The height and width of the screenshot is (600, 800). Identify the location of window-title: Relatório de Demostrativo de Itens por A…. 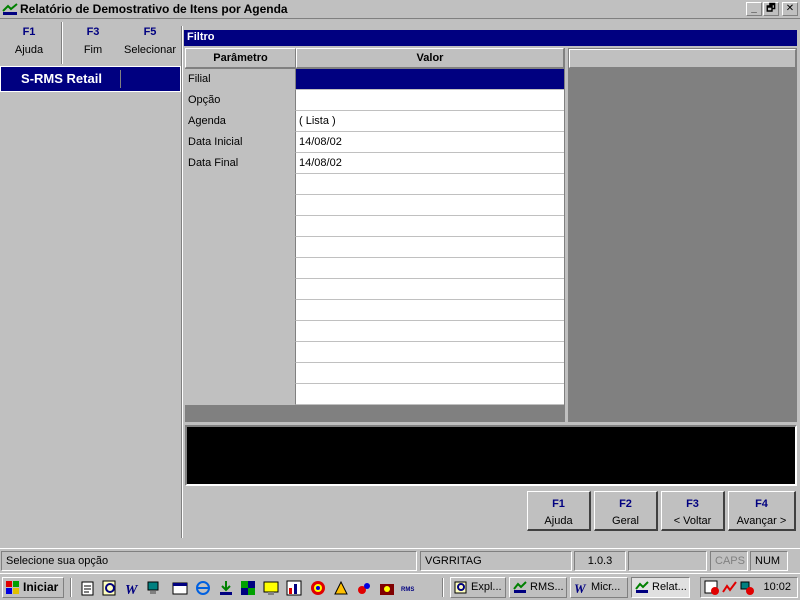
(154, 9).